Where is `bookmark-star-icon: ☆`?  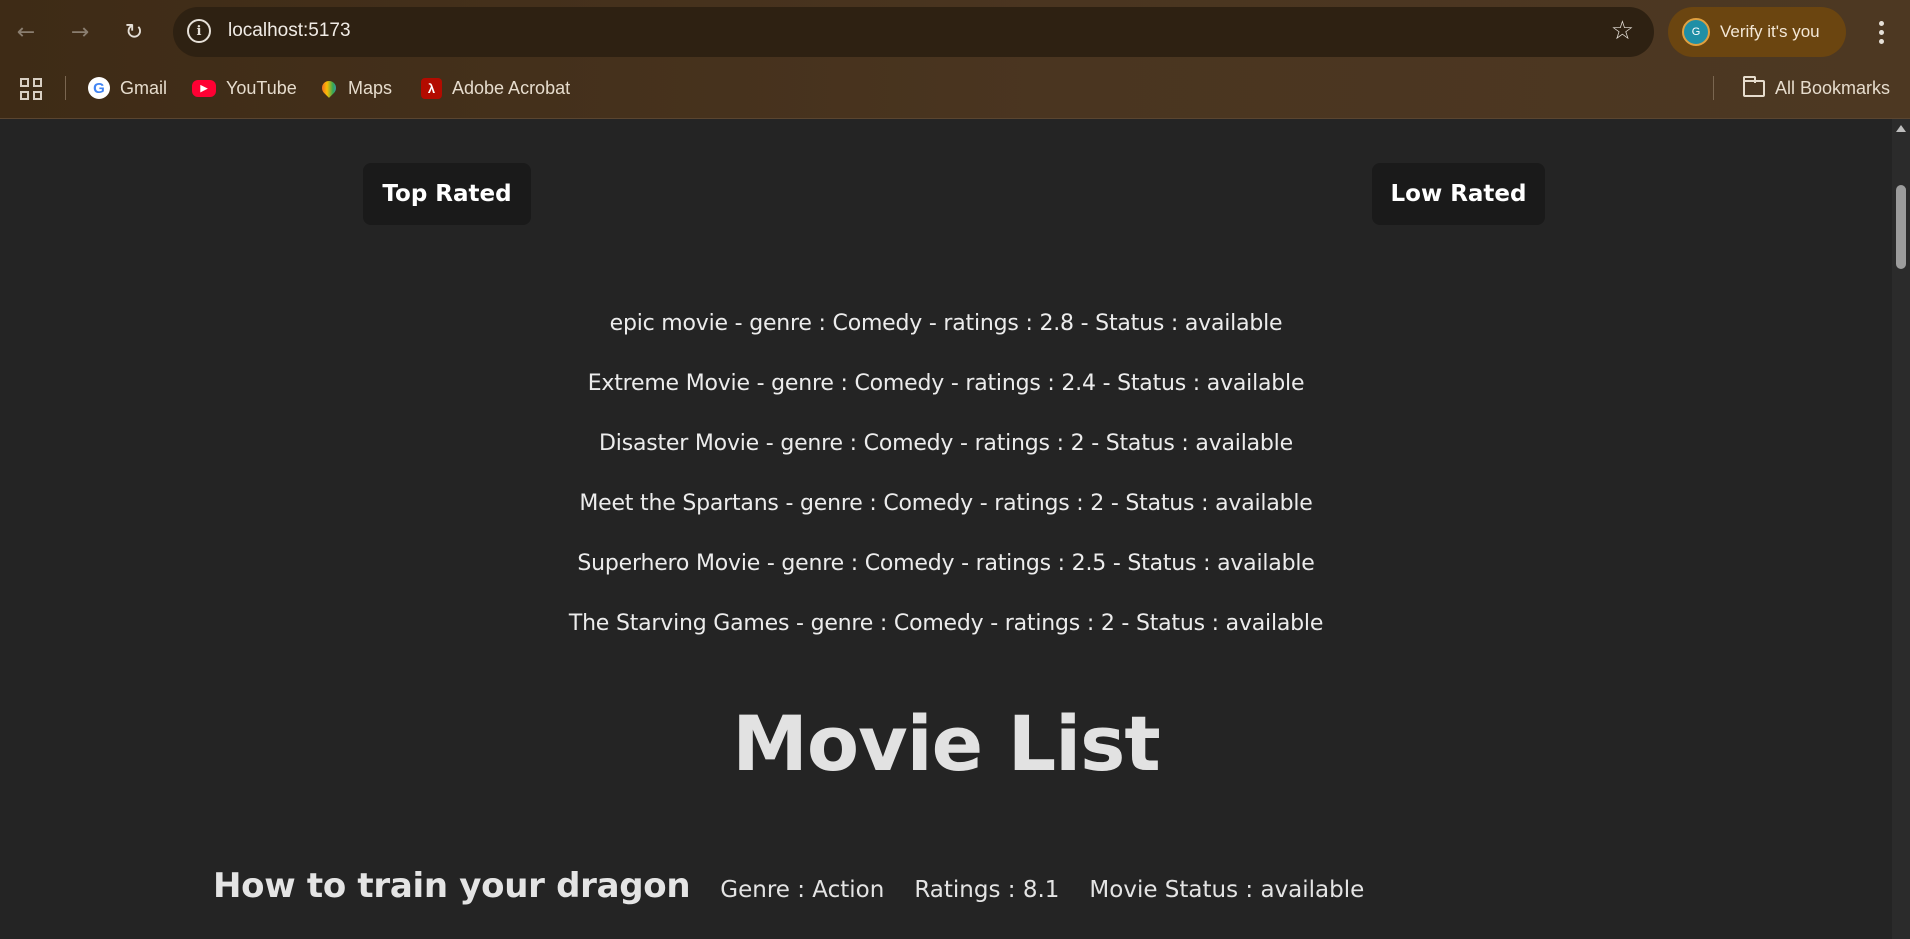 bookmark-star-icon: ☆ is located at coordinates (1622, 31).